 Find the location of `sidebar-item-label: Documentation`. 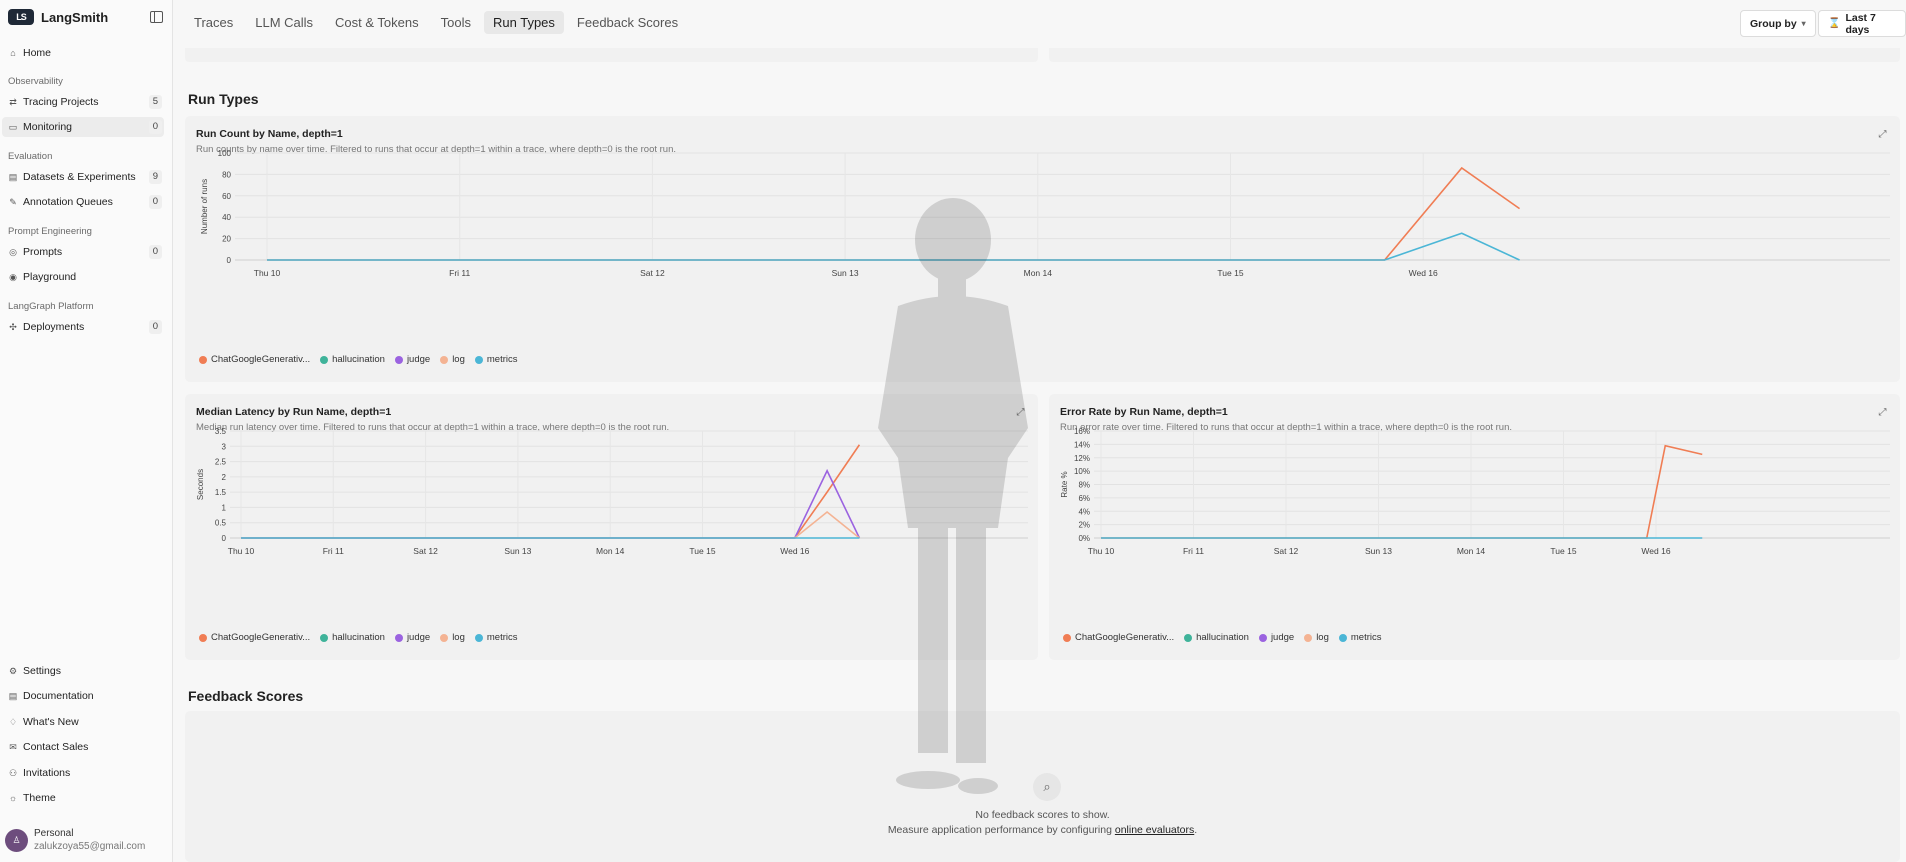

sidebar-item-label: Documentation is located at coordinates (58, 696).